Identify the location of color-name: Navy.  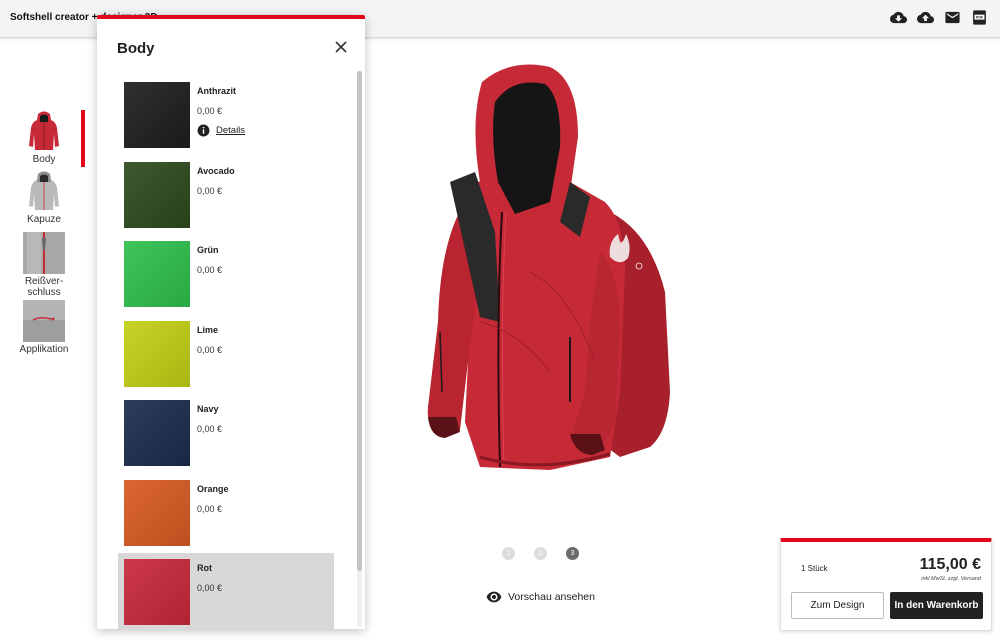
(208, 409).